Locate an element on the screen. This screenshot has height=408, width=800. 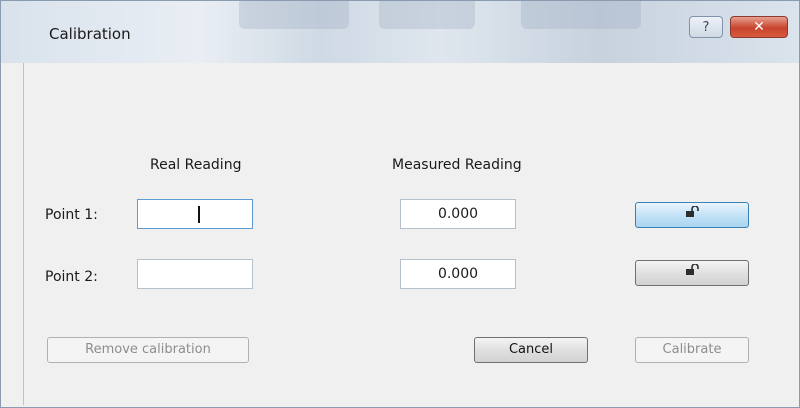
point-2-lock-button is located at coordinates (692, 273).